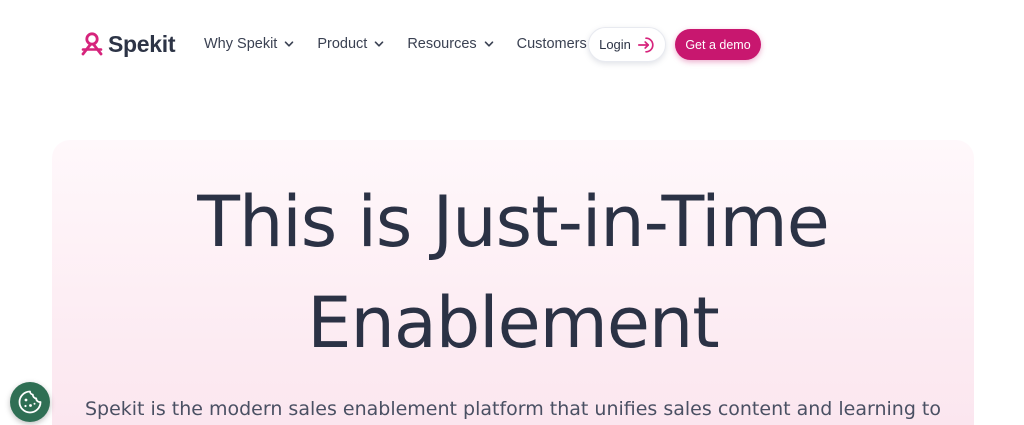  I want to click on nav-item-resources: Resources, so click(450, 44).